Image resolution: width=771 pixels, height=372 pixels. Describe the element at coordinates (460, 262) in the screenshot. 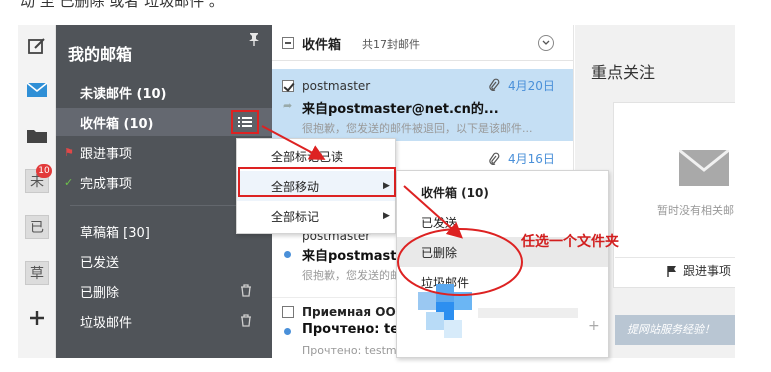

I see `highlight-ellipse` at that location.